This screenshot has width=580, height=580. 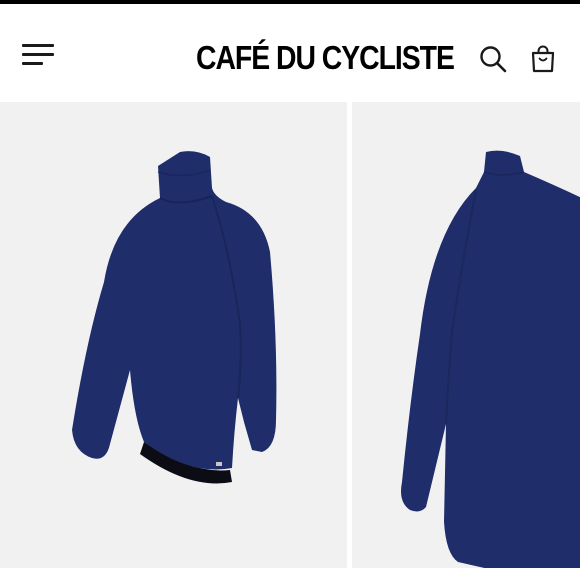 I want to click on brand-logo: CAFÉ DU CYCLISTE, so click(x=325, y=58).